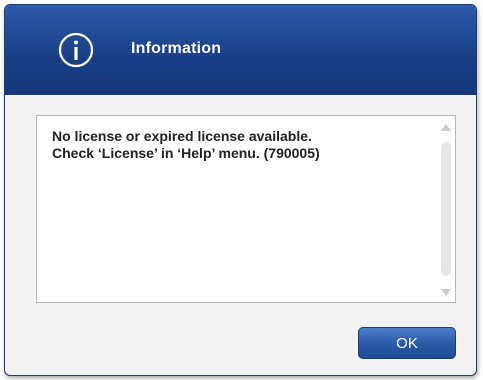 The height and width of the screenshot is (380, 483). What do you see at coordinates (446, 292) in the screenshot?
I see `scroll-down-arrow-icon` at bounding box center [446, 292].